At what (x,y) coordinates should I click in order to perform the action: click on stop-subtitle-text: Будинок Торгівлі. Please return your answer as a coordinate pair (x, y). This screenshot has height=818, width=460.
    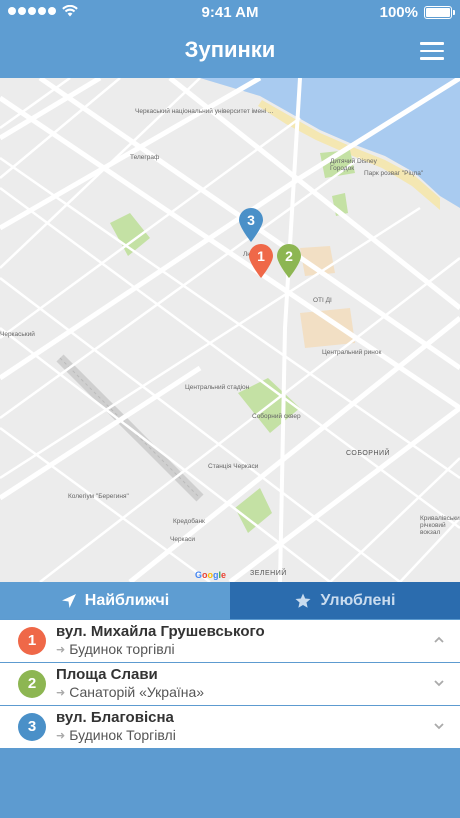
    Looking at the image, I should click on (122, 735).